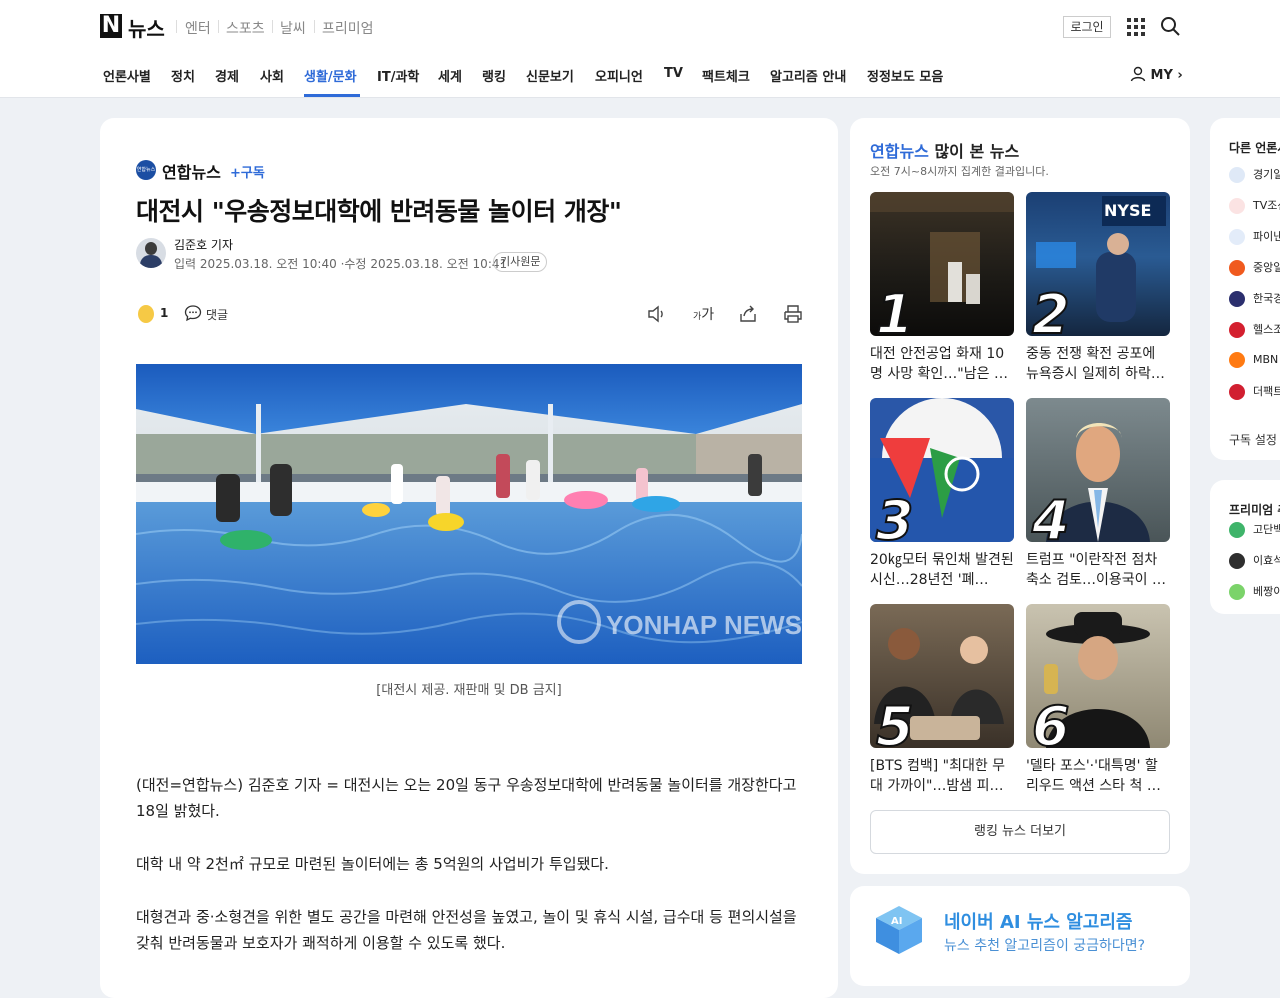 This screenshot has width=1280, height=998. What do you see at coordinates (1156, 74) in the screenshot?
I see `my-link: MY ›` at bounding box center [1156, 74].